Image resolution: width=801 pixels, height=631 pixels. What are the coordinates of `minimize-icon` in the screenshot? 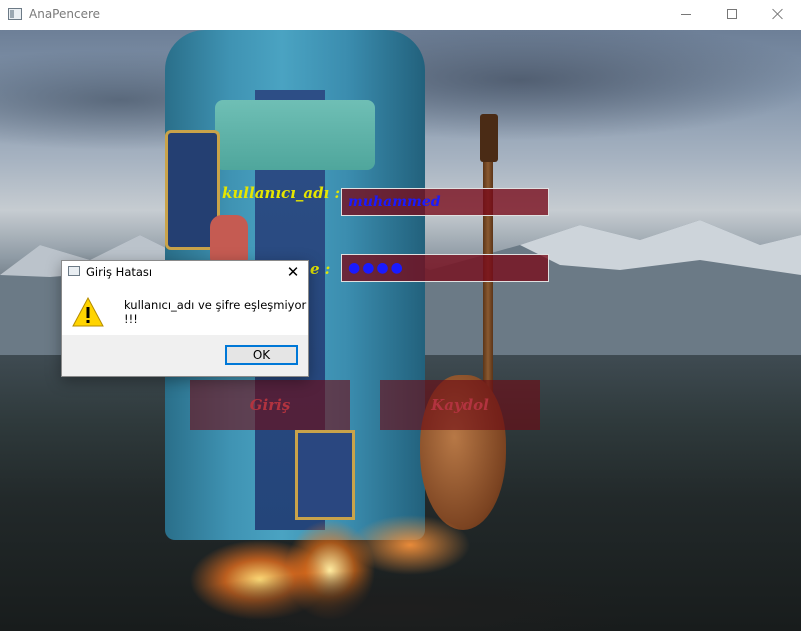 It's located at (686, 14).